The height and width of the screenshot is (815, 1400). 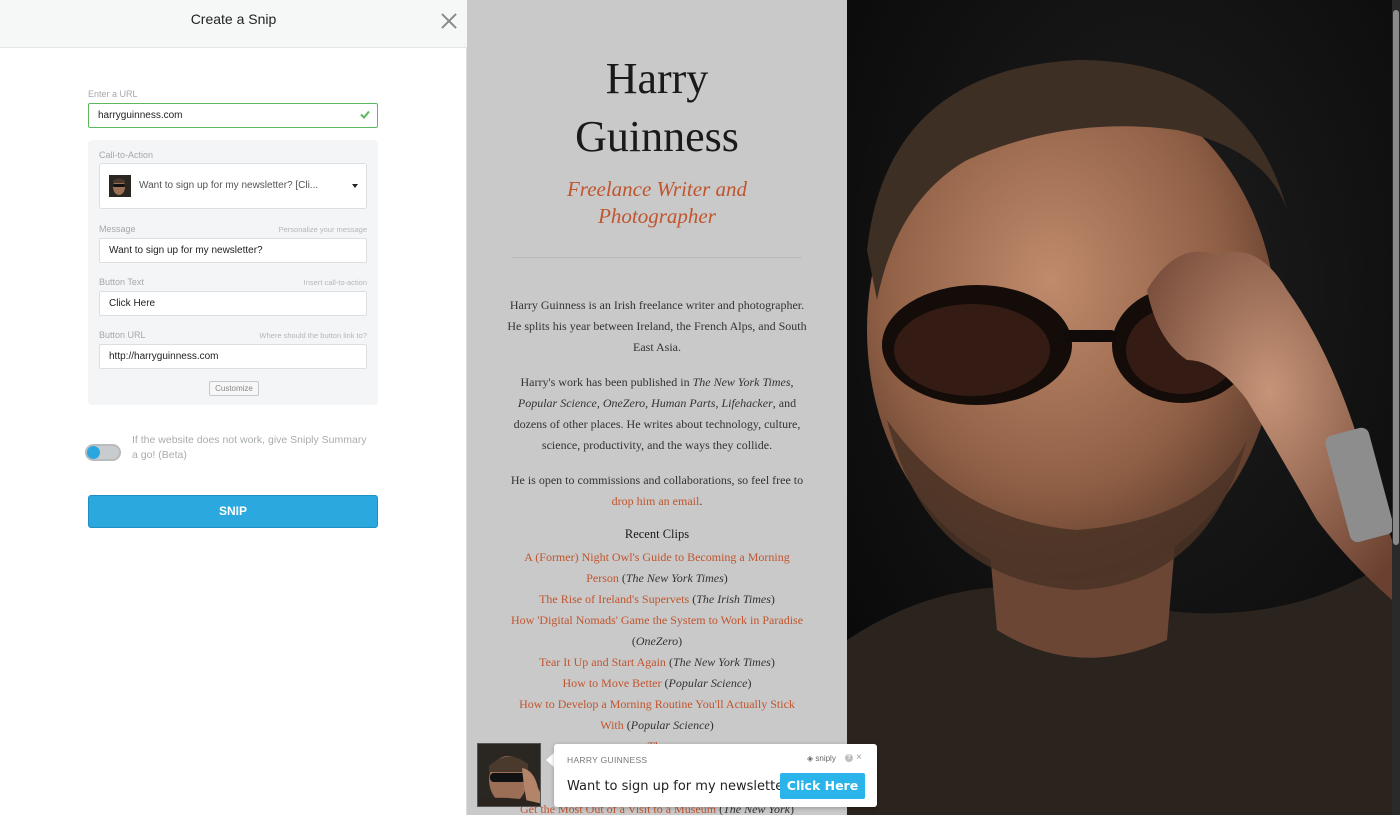 I want to click on message-label: Message, so click(x=117, y=229).